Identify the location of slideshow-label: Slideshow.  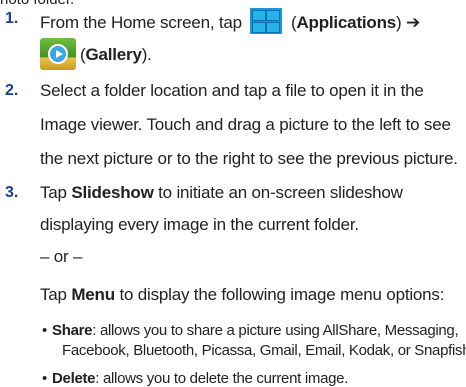
(112, 192).